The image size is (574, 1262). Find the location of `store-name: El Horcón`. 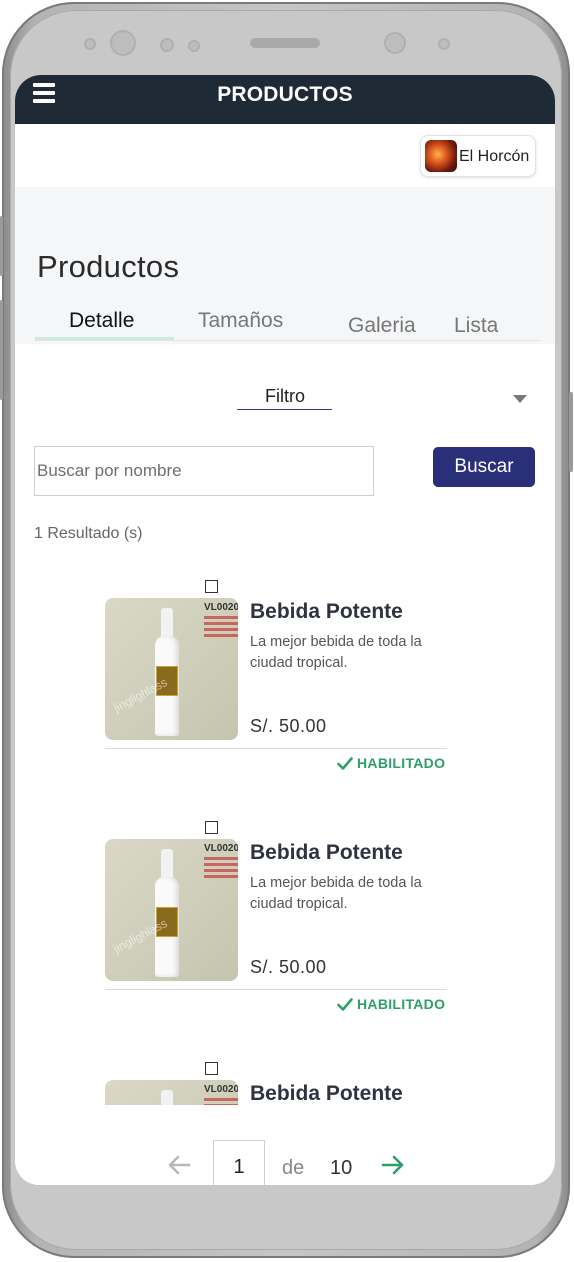

store-name: El Horcón is located at coordinates (494, 156).